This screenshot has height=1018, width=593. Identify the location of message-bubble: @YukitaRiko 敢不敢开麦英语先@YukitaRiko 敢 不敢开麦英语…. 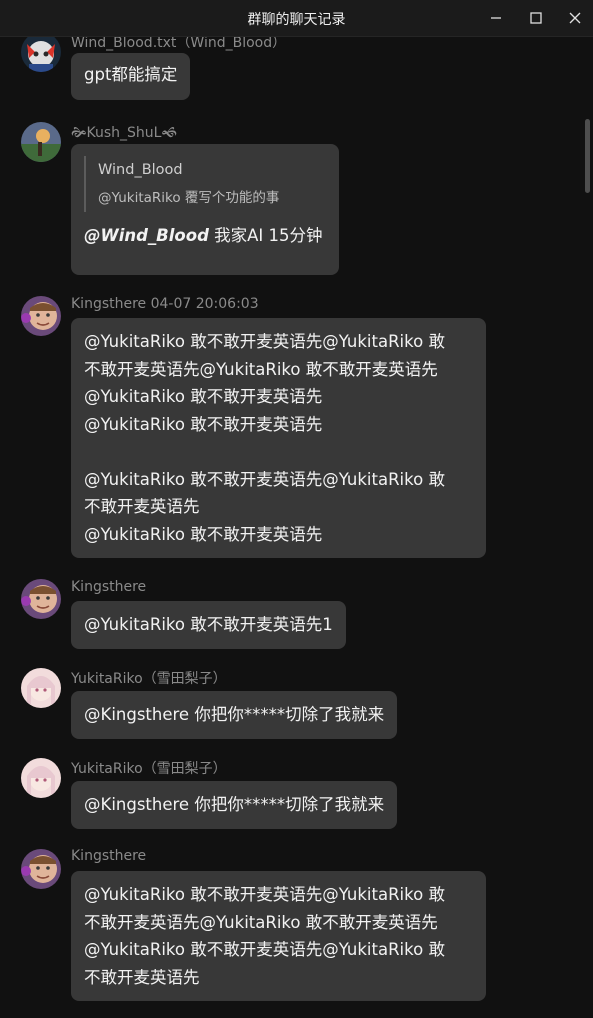
(278, 936).